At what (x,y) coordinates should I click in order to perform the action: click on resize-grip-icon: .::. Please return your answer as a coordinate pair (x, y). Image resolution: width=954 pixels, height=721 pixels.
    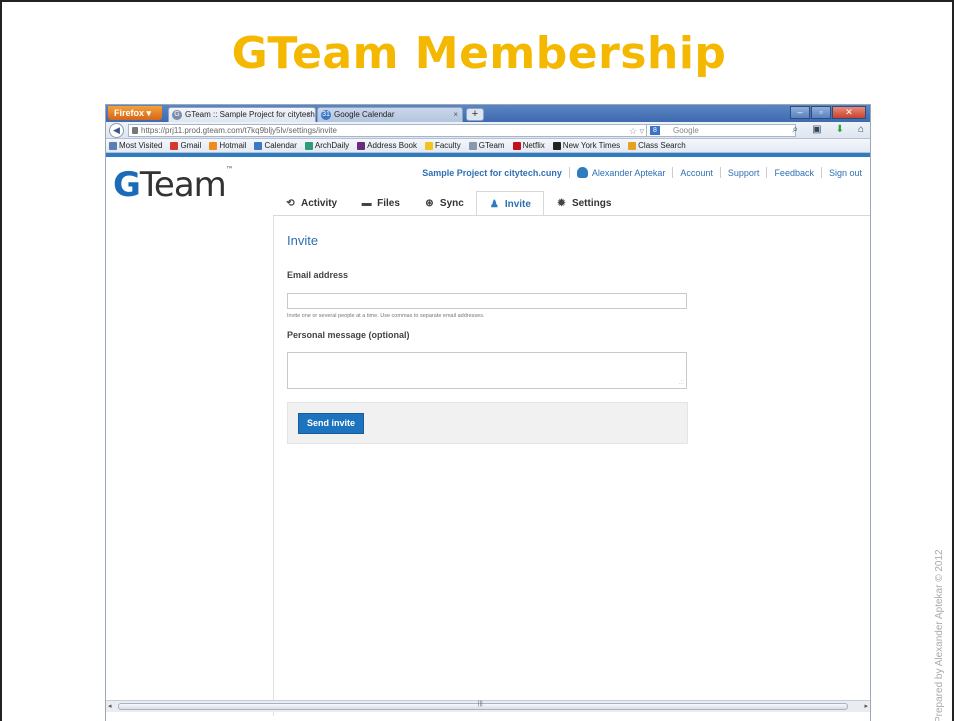
    Looking at the image, I should click on (681, 383).